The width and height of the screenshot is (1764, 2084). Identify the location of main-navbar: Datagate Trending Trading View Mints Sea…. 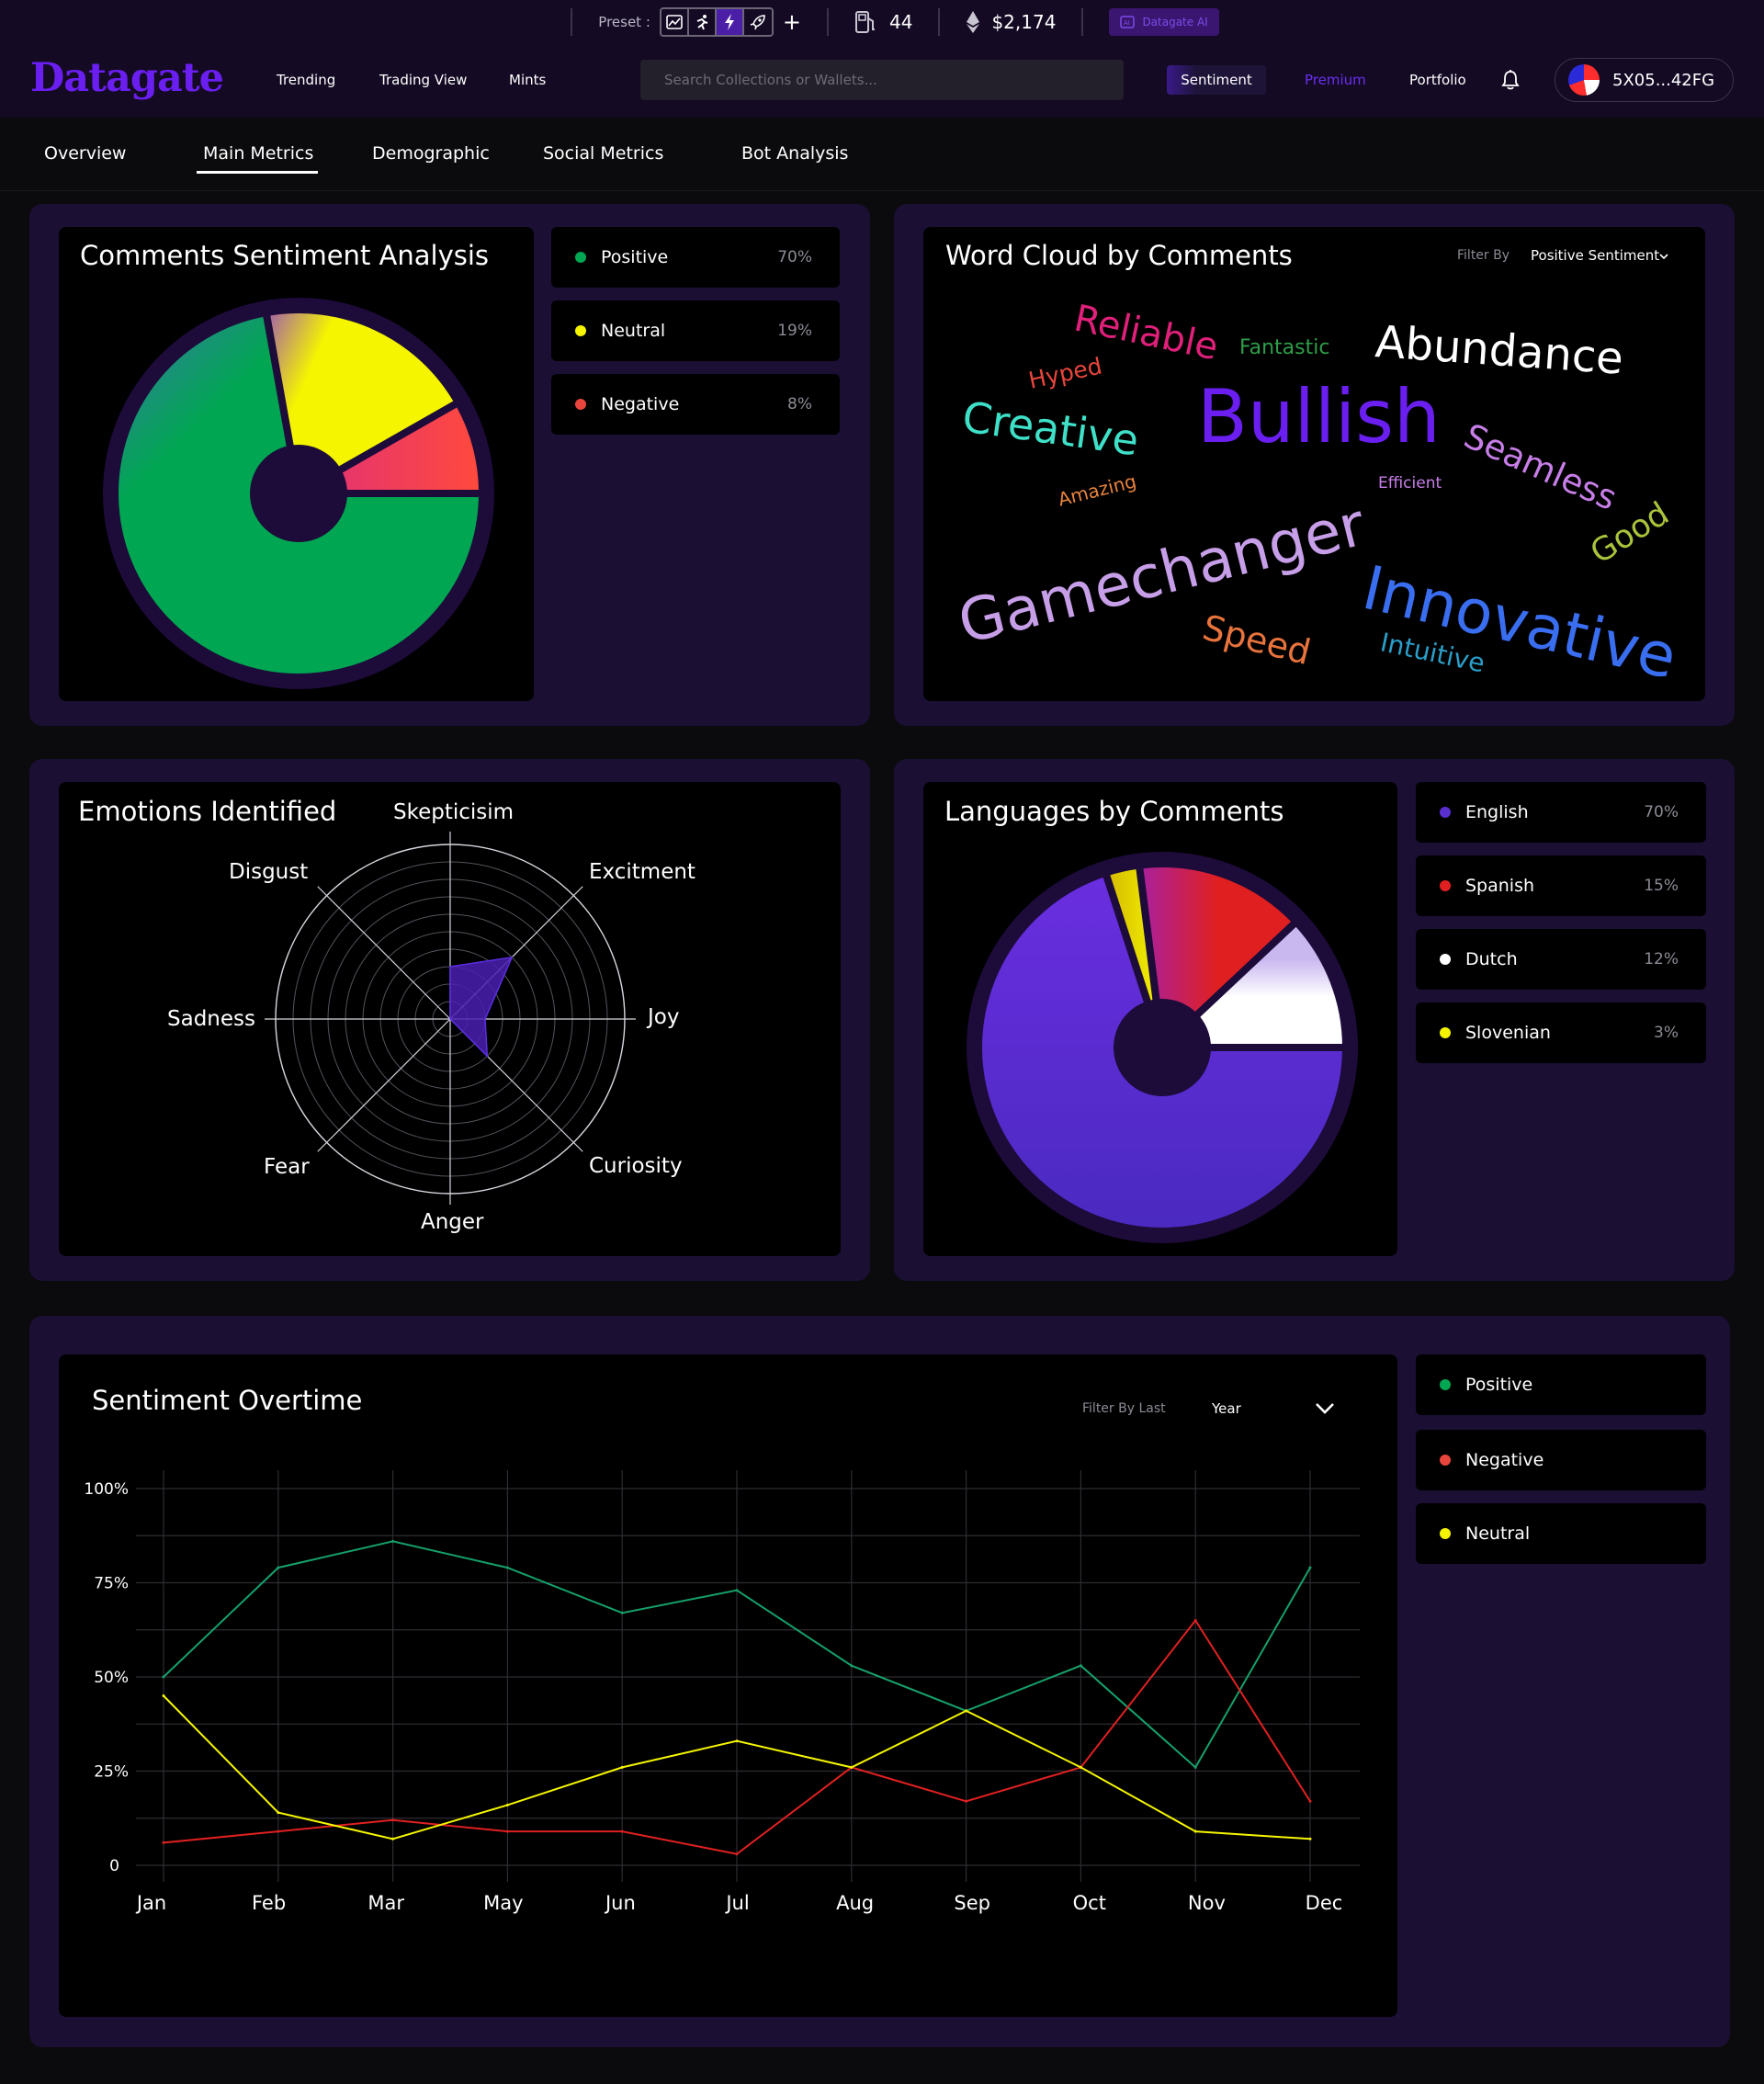
(882, 81).